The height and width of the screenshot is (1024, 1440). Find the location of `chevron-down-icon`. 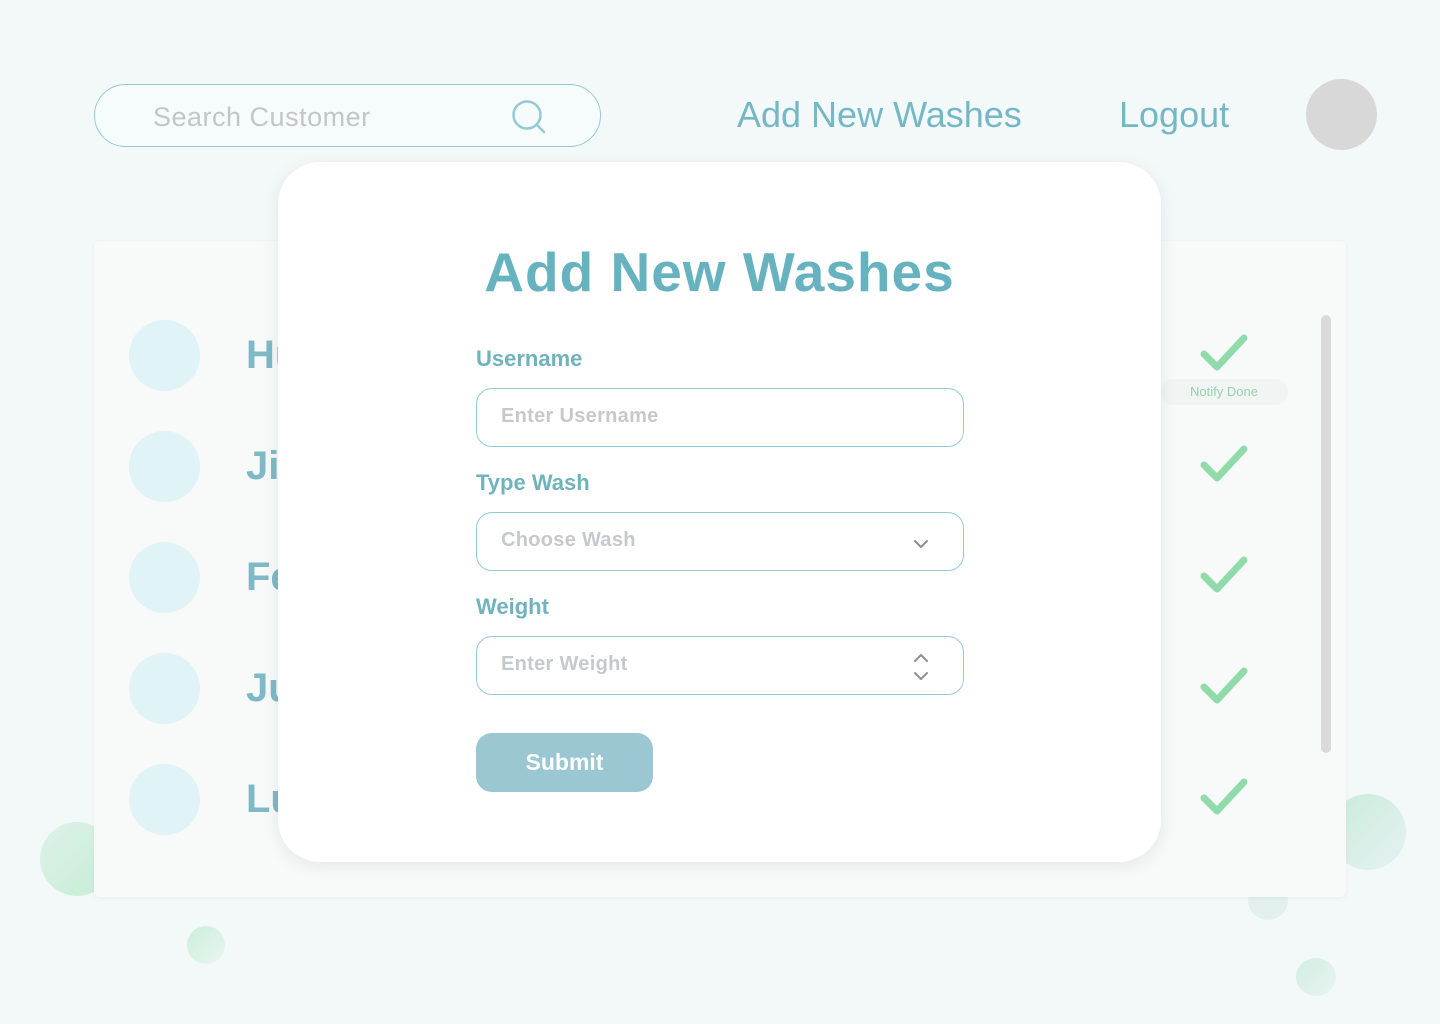

chevron-down-icon is located at coordinates (921, 544).